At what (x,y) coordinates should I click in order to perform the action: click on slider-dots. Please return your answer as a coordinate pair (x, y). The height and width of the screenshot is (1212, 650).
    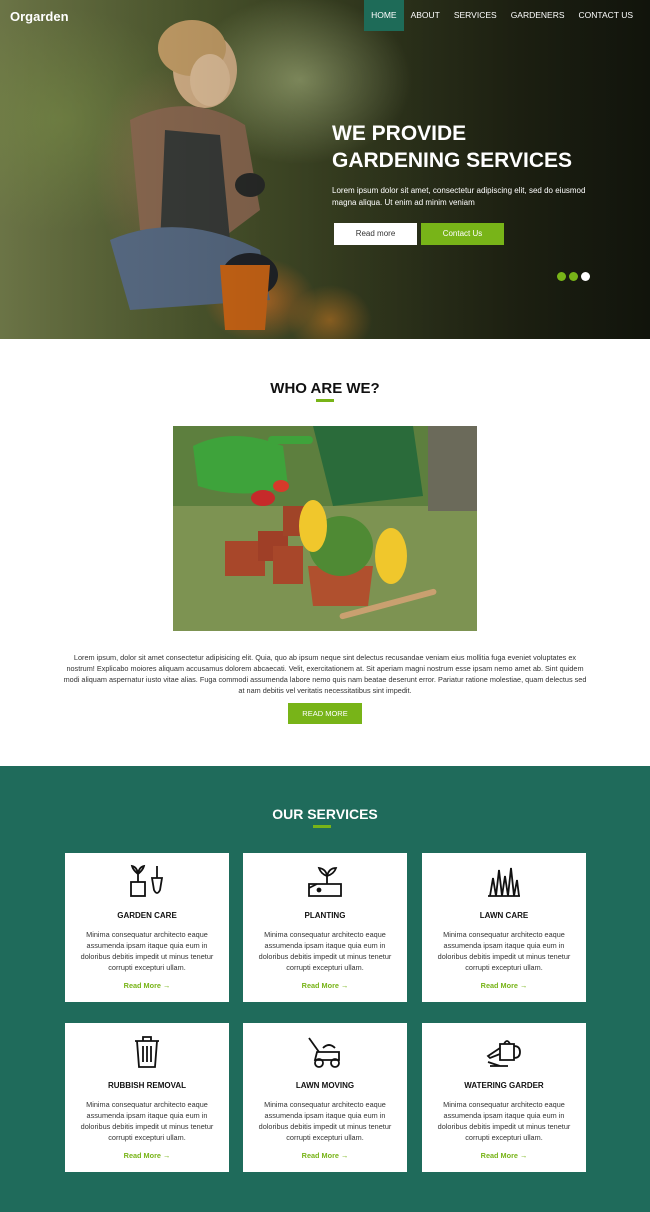
    Looking at the image, I should click on (573, 276).